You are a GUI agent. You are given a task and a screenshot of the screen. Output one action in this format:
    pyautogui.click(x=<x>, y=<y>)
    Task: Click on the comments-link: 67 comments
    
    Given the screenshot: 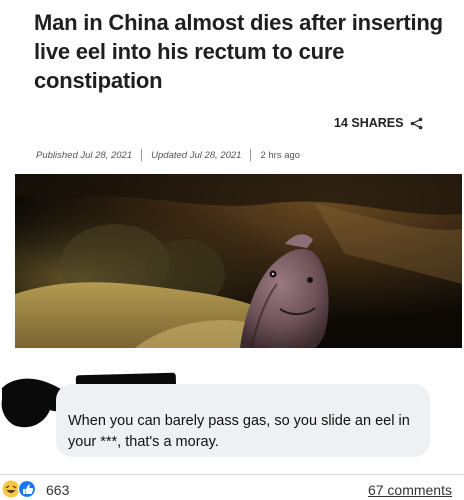 What is the action you would take?
    pyautogui.click(x=410, y=490)
    